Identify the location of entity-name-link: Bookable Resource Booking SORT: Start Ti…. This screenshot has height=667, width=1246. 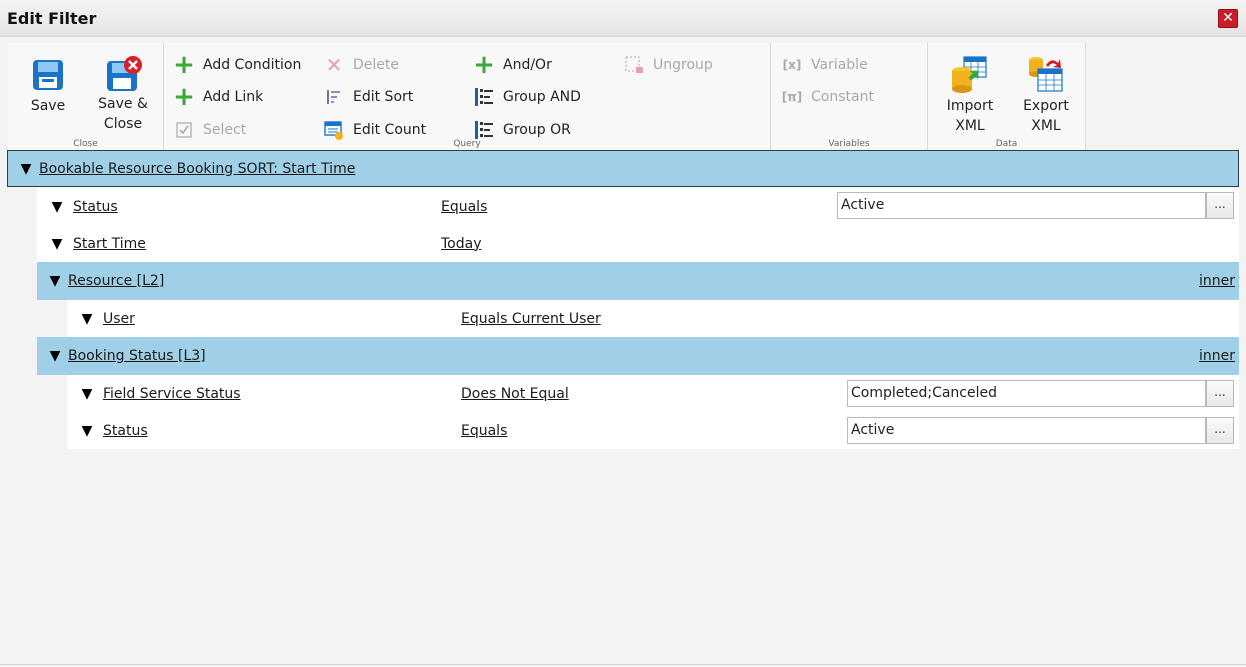
(197, 169).